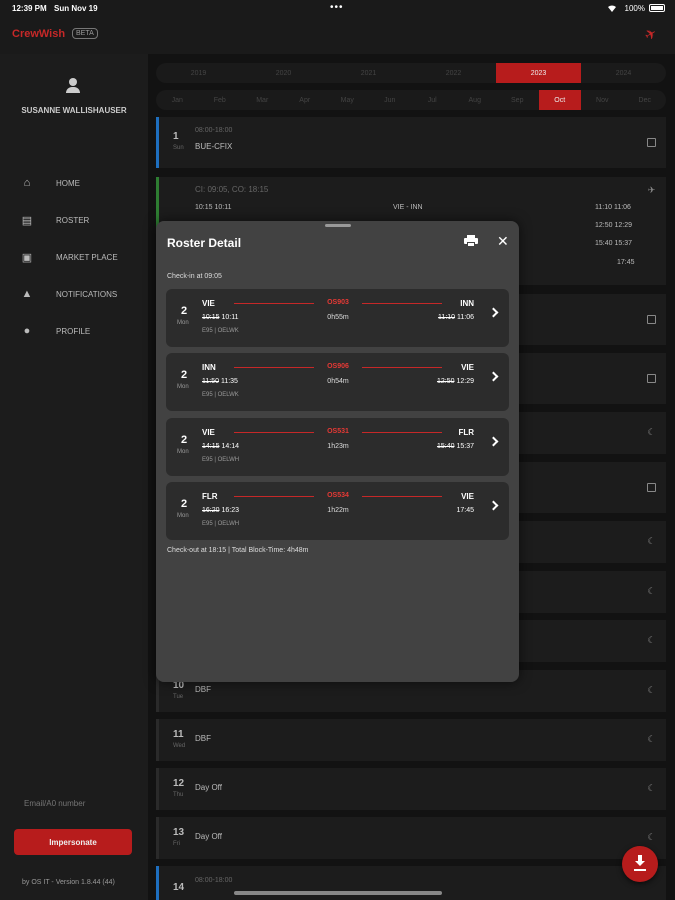  What do you see at coordinates (475, 100) in the screenshot?
I see `month-tab: Aug` at bounding box center [475, 100].